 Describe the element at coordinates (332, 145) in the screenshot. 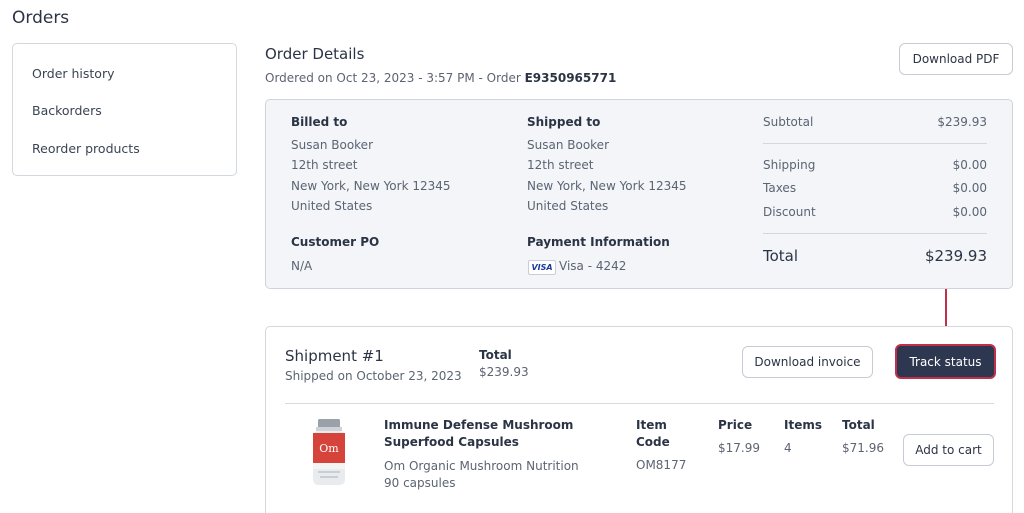

I see `billed-name: Susan Booker` at that location.